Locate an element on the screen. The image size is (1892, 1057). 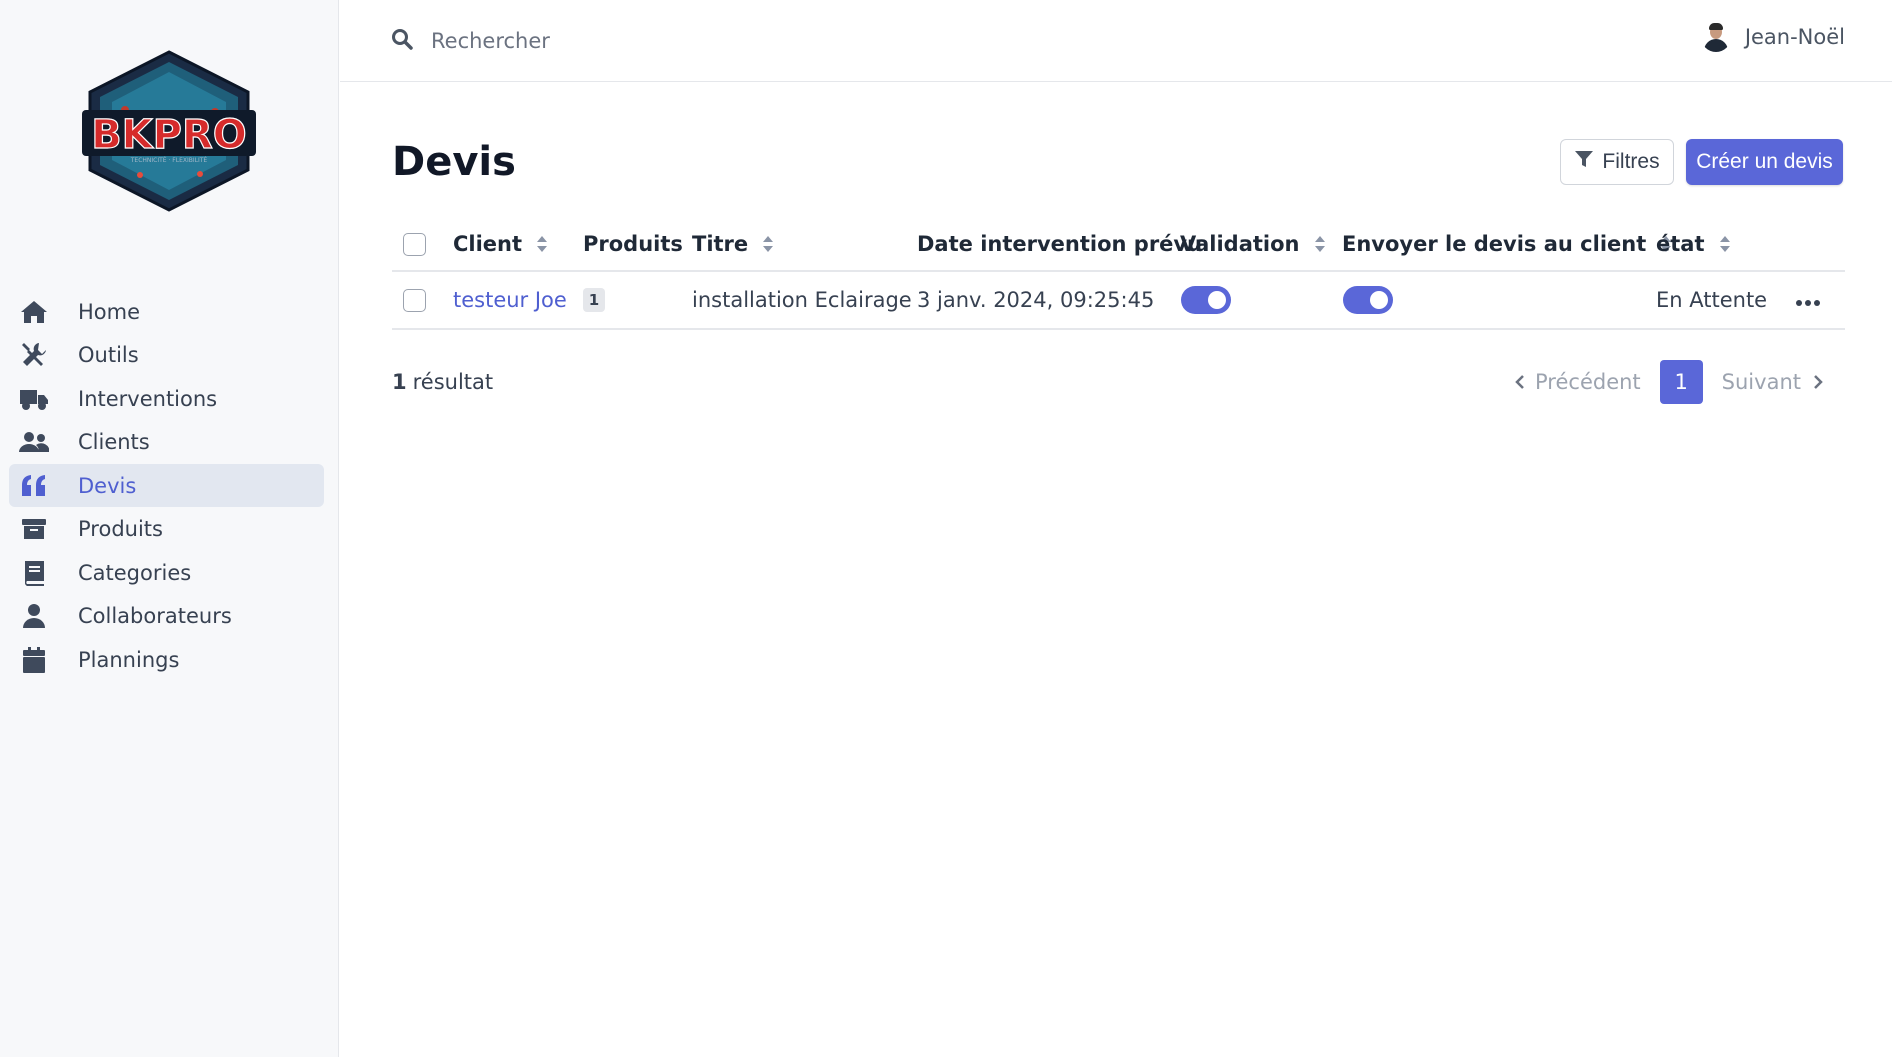
archive-icon is located at coordinates (34, 529).